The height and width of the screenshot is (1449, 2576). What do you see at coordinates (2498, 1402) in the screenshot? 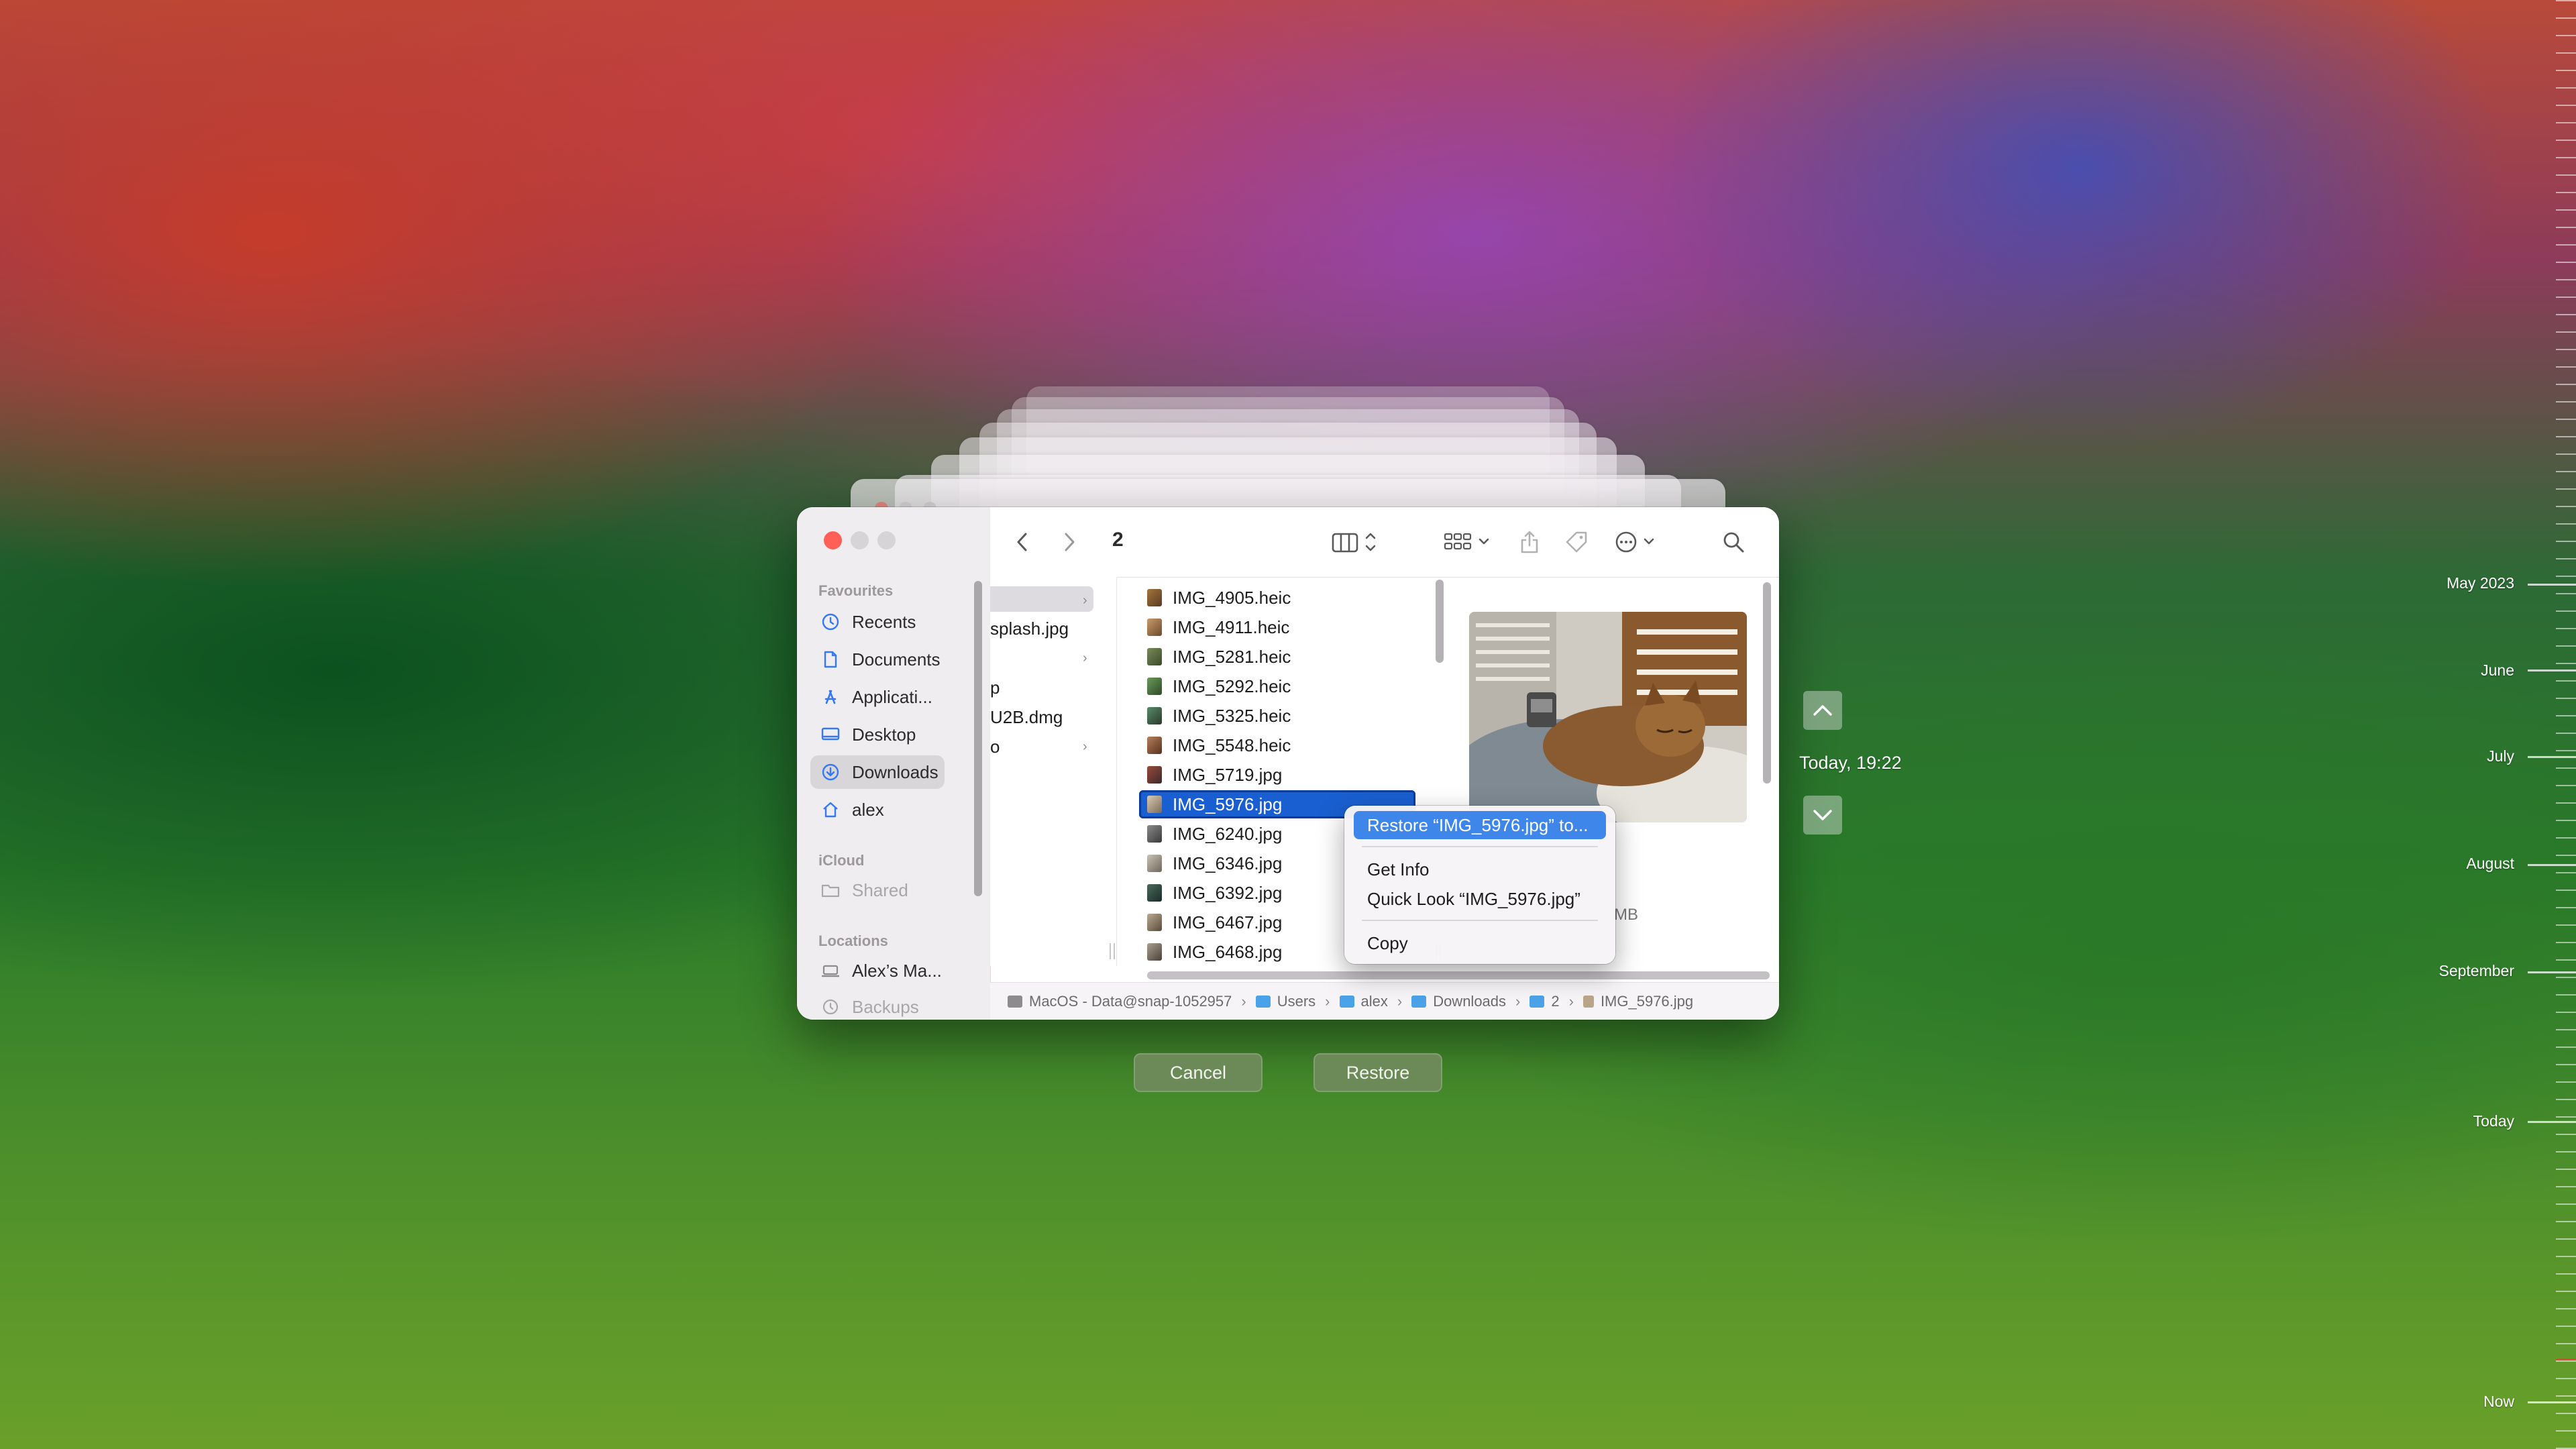
I see `timeline-label: Now` at bounding box center [2498, 1402].